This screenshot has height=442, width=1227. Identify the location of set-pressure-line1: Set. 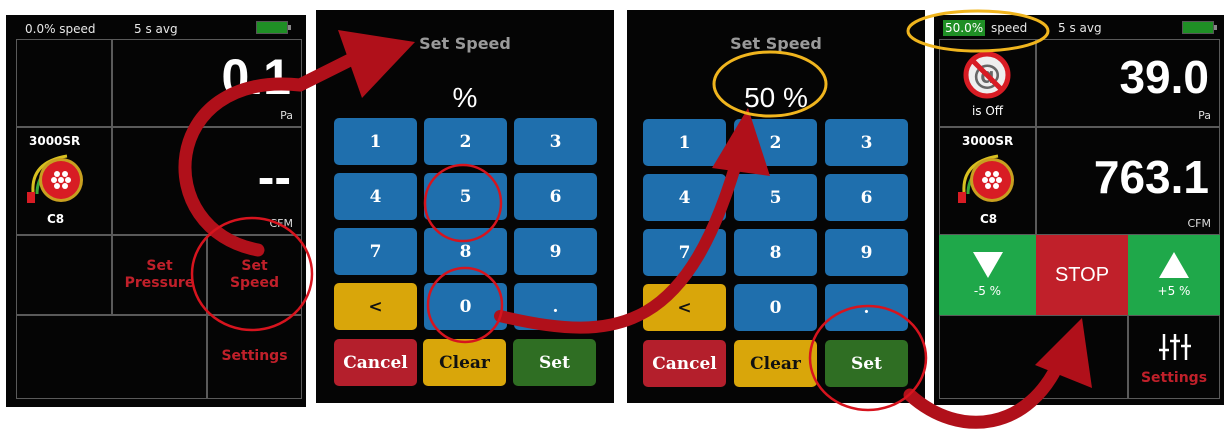
(159, 266).